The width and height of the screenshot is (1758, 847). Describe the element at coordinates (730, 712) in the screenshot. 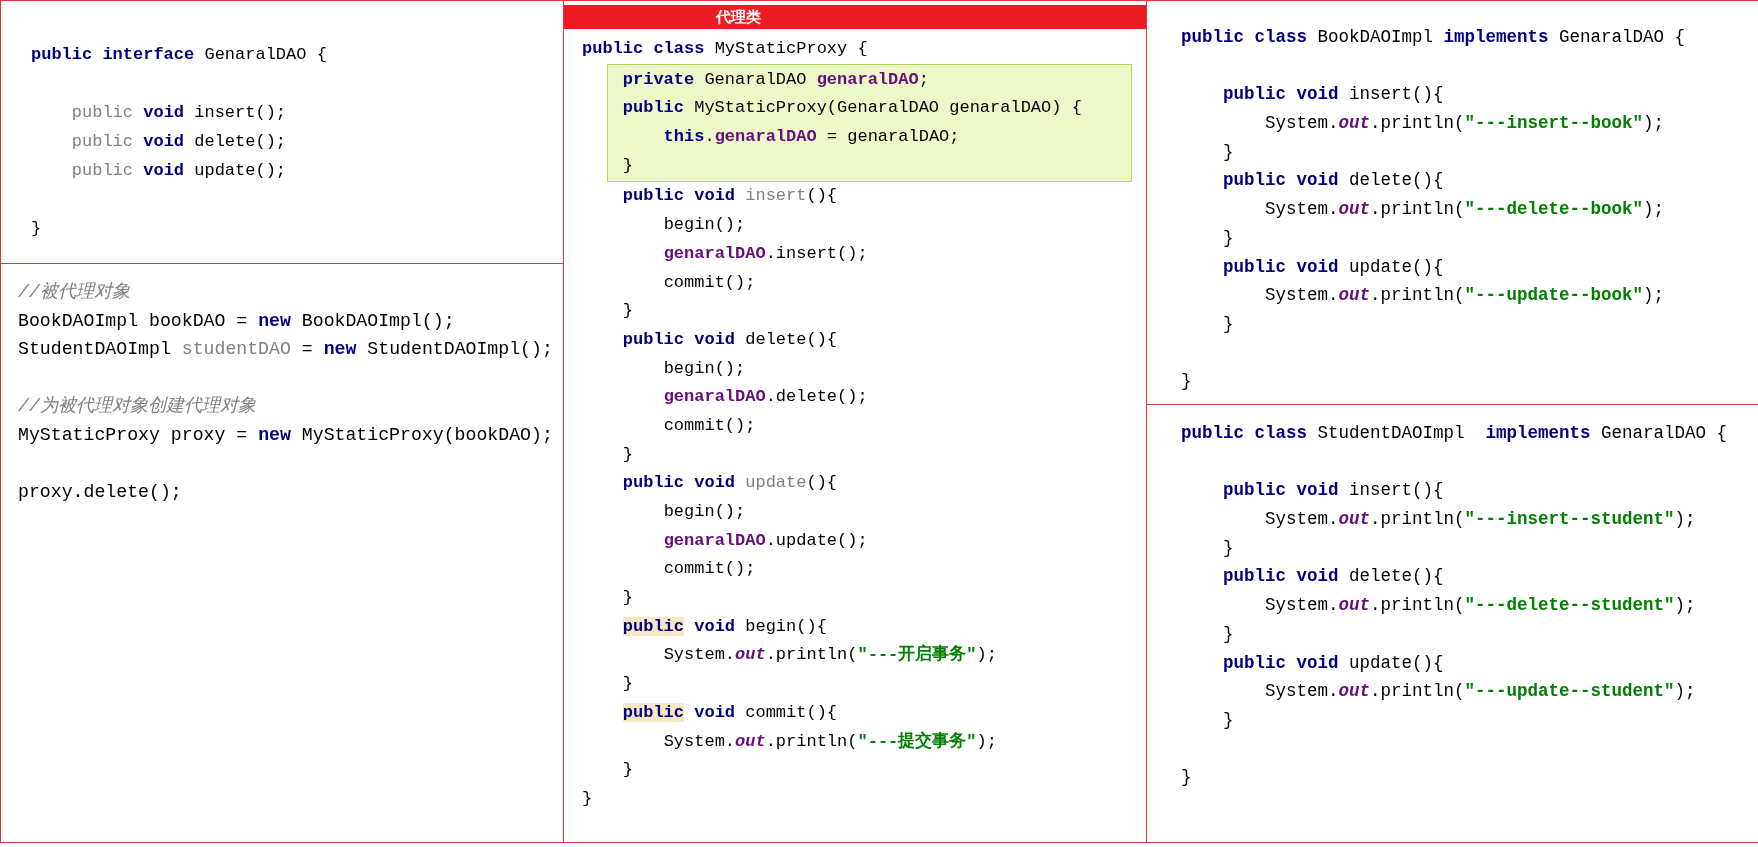

I see `code-line: public void commit(){` at that location.